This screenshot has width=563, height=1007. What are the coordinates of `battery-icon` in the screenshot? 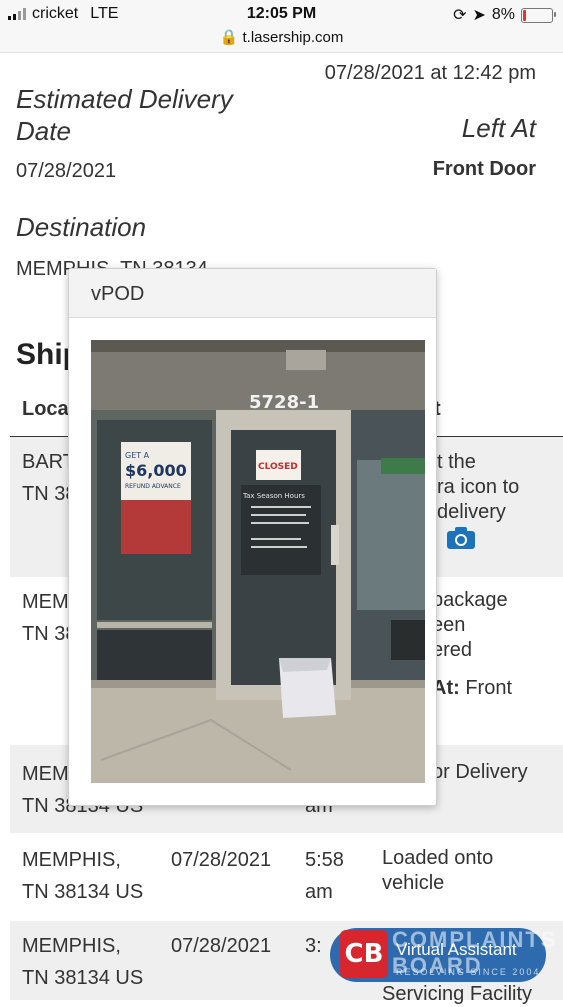 It's located at (538, 15).